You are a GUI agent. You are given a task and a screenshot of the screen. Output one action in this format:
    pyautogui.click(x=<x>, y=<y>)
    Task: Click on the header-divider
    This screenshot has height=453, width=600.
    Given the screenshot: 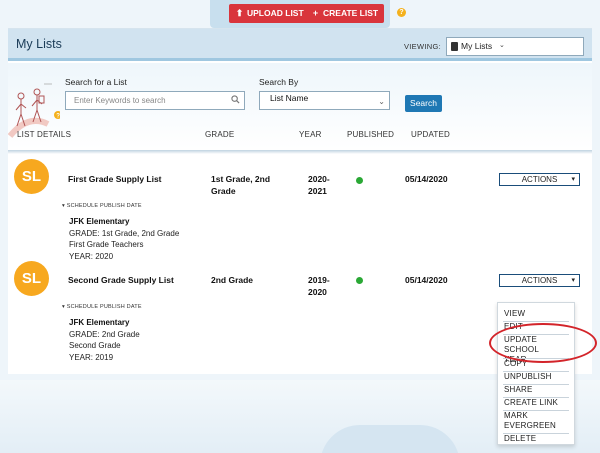 What is the action you would take?
    pyautogui.click(x=300, y=152)
    